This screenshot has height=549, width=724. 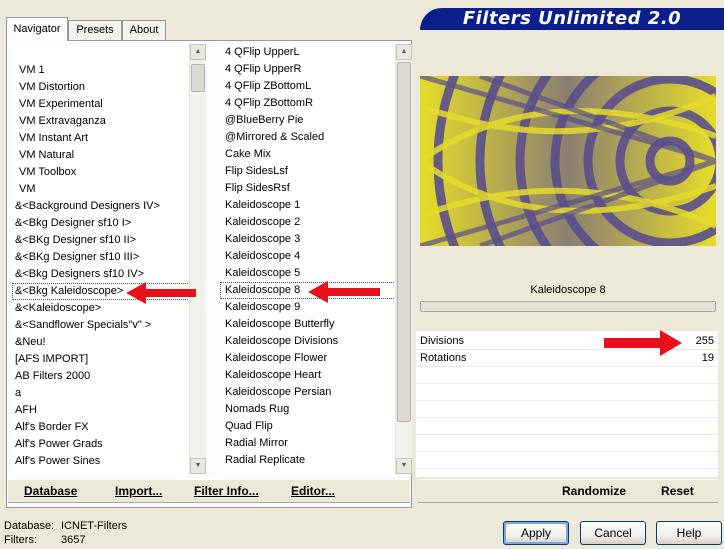 I want to click on category-scroll-thumb, so click(x=198, y=78).